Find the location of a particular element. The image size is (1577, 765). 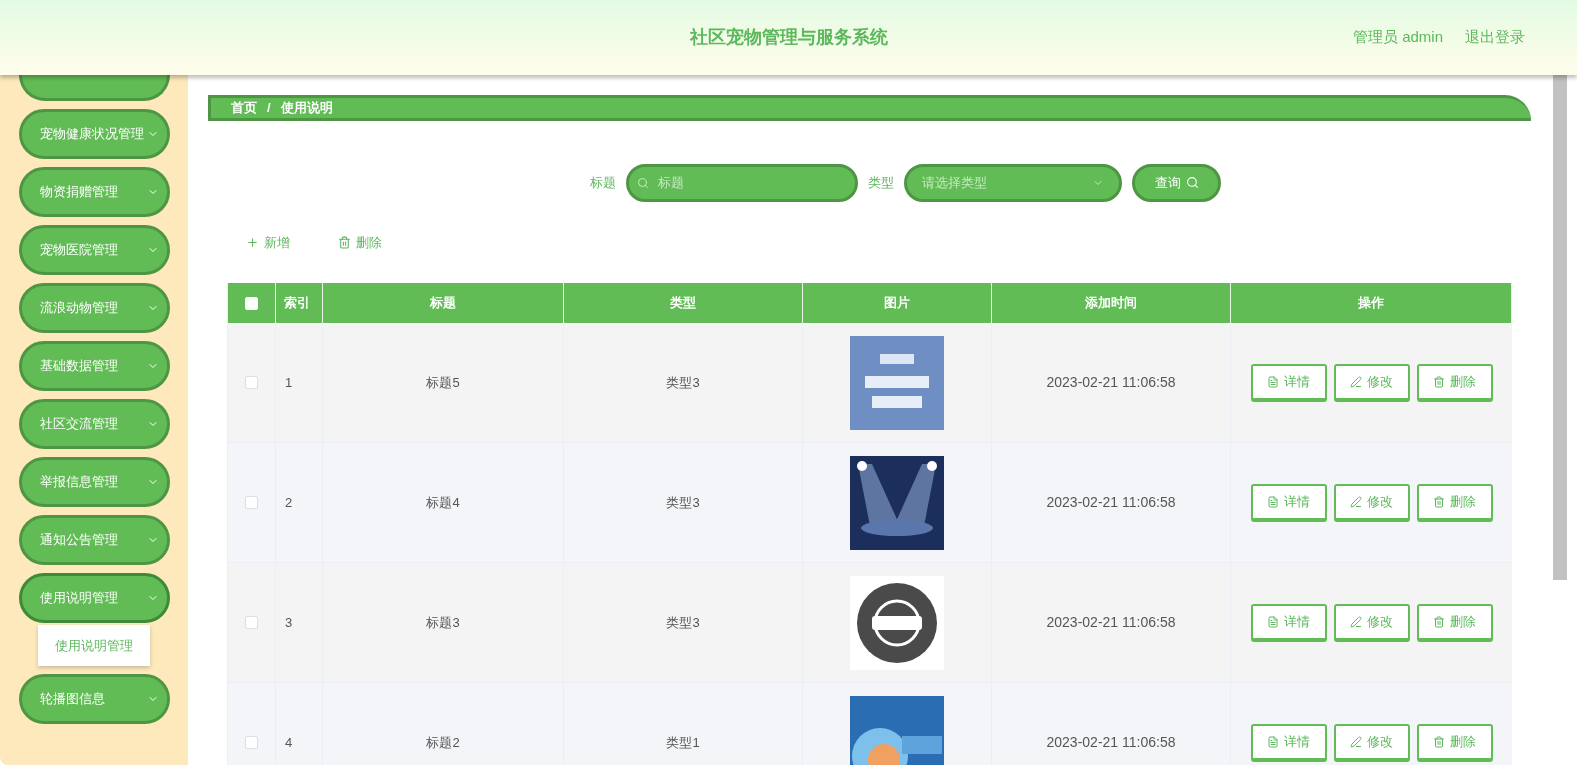

menu-item: 宠物医院管理 is located at coordinates (94, 250).